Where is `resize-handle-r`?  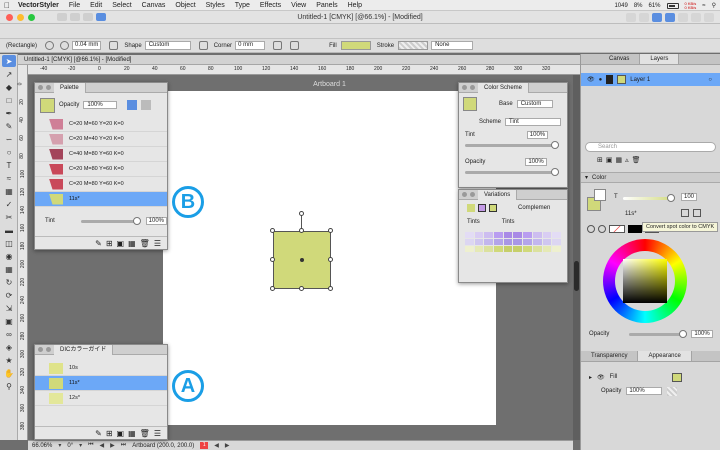
resize-handle-r is located at coordinates (330, 259).